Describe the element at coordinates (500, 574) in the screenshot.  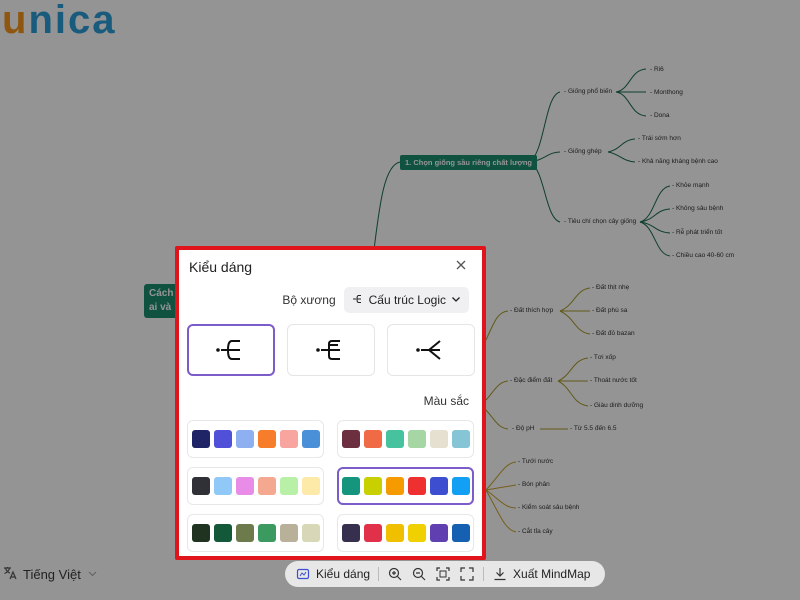
I see `download-icon` at that location.